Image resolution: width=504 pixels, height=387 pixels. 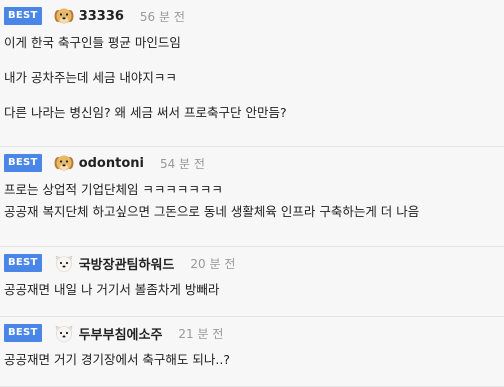 I want to click on timestamp: 20 분 전, so click(x=213, y=263).